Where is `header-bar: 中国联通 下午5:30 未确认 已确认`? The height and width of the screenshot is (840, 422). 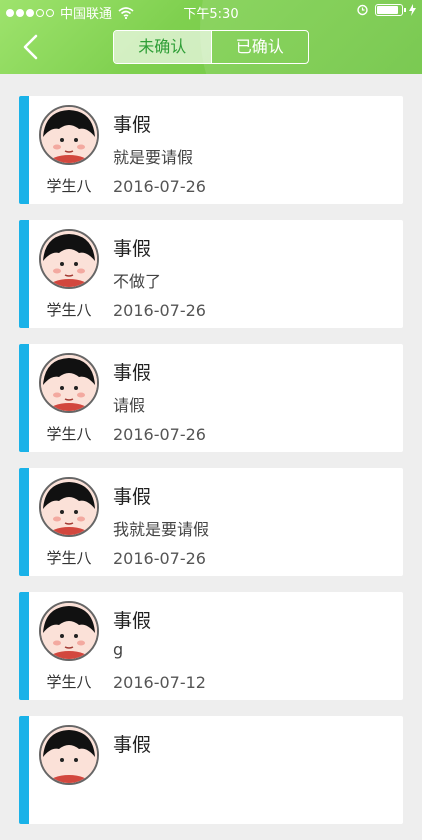
header-bar: 中国联通 下午5:30 未确认 已确认 is located at coordinates (211, 37).